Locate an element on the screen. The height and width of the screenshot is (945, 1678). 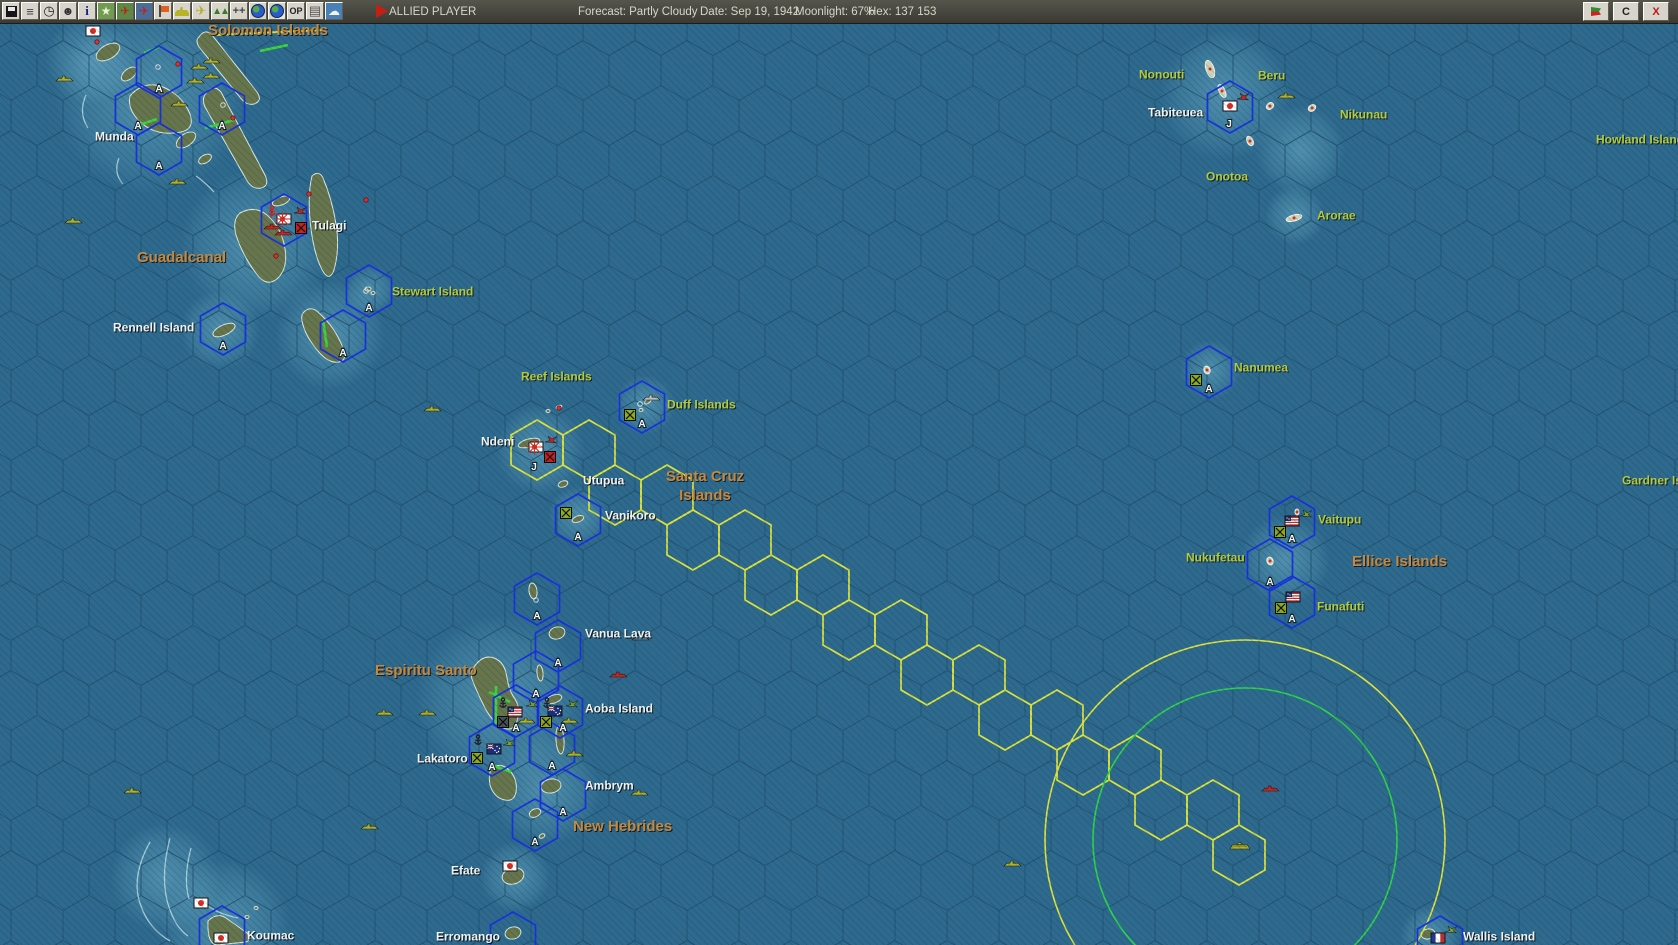
flag-marker-button is located at coordinates (163, 11).